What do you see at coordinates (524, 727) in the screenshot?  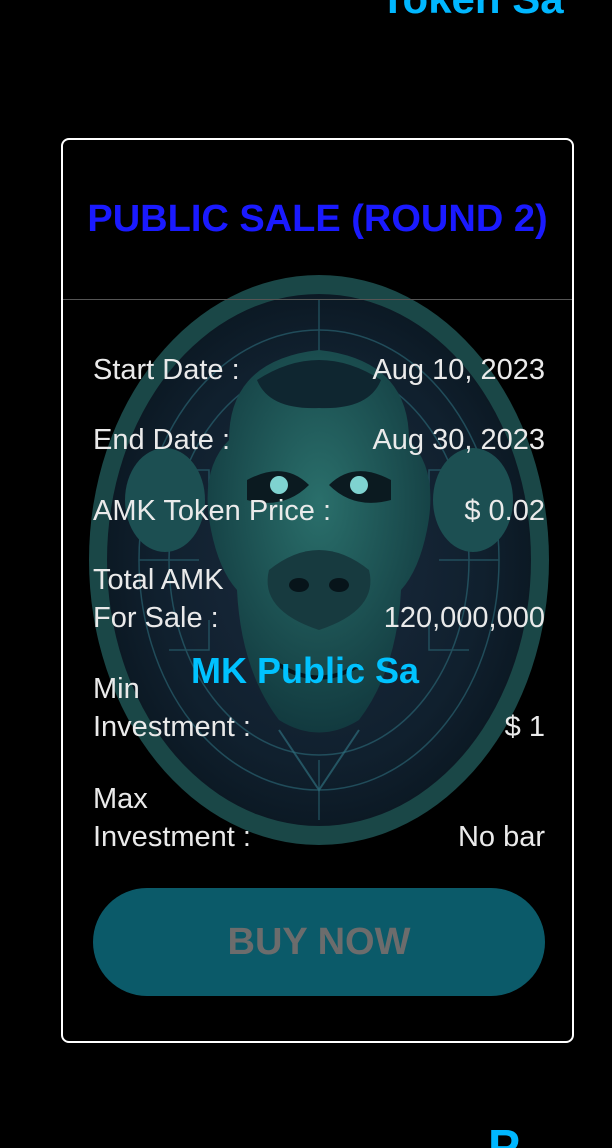 I see `min-investment-value: $ 1` at bounding box center [524, 727].